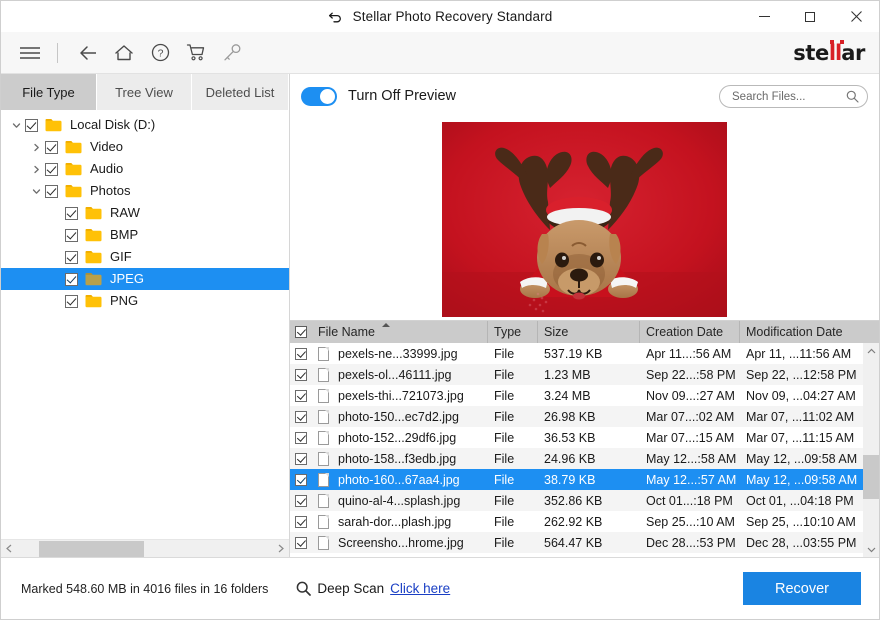 The image size is (880, 620). I want to click on column-header-modification-date: Modification Date, so click(799, 332).